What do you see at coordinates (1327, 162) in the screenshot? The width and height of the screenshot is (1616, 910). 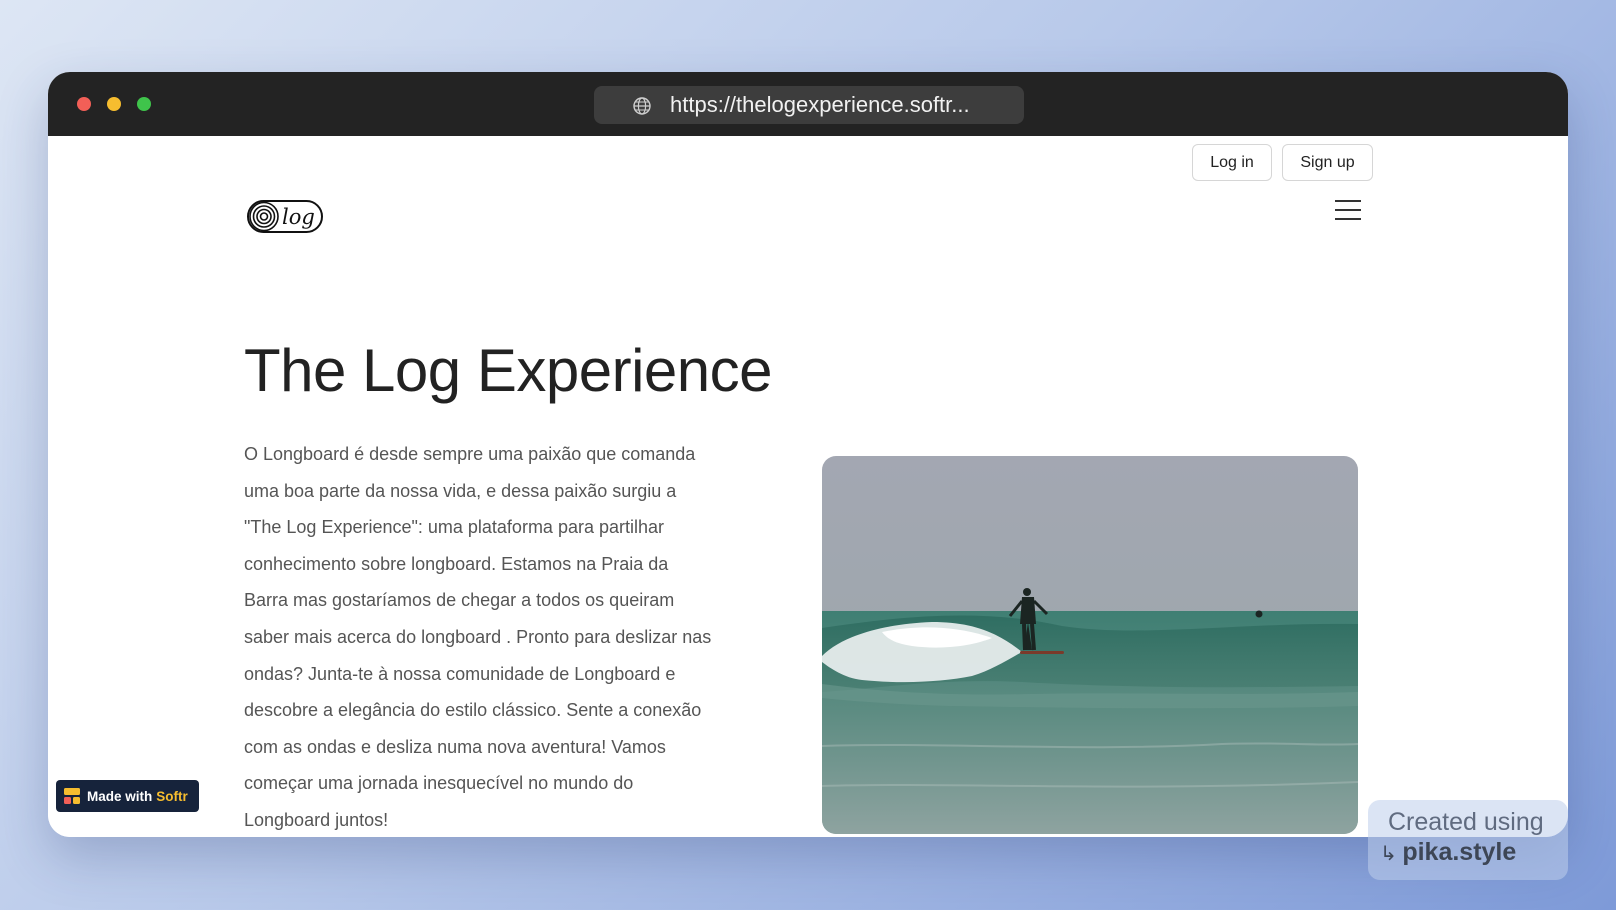 I see `signup-button: Sign up` at bounding box center [1327, 162].